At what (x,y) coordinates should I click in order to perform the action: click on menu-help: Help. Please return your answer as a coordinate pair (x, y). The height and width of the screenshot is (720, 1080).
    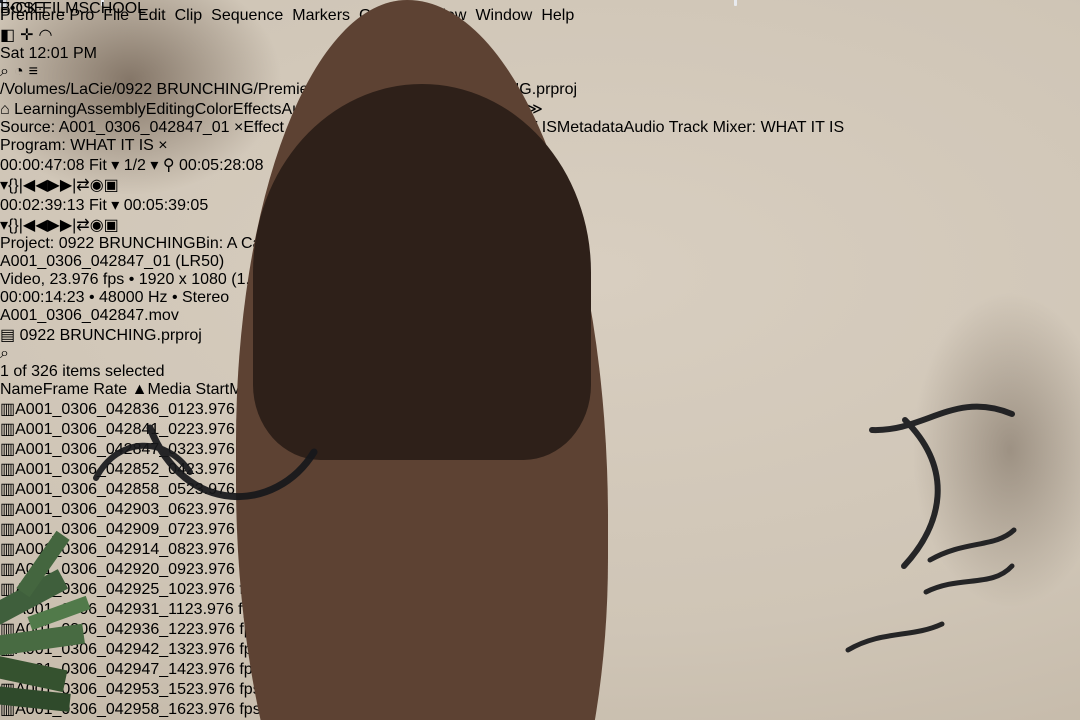
    Looking at the image, I should click on (557, 16).